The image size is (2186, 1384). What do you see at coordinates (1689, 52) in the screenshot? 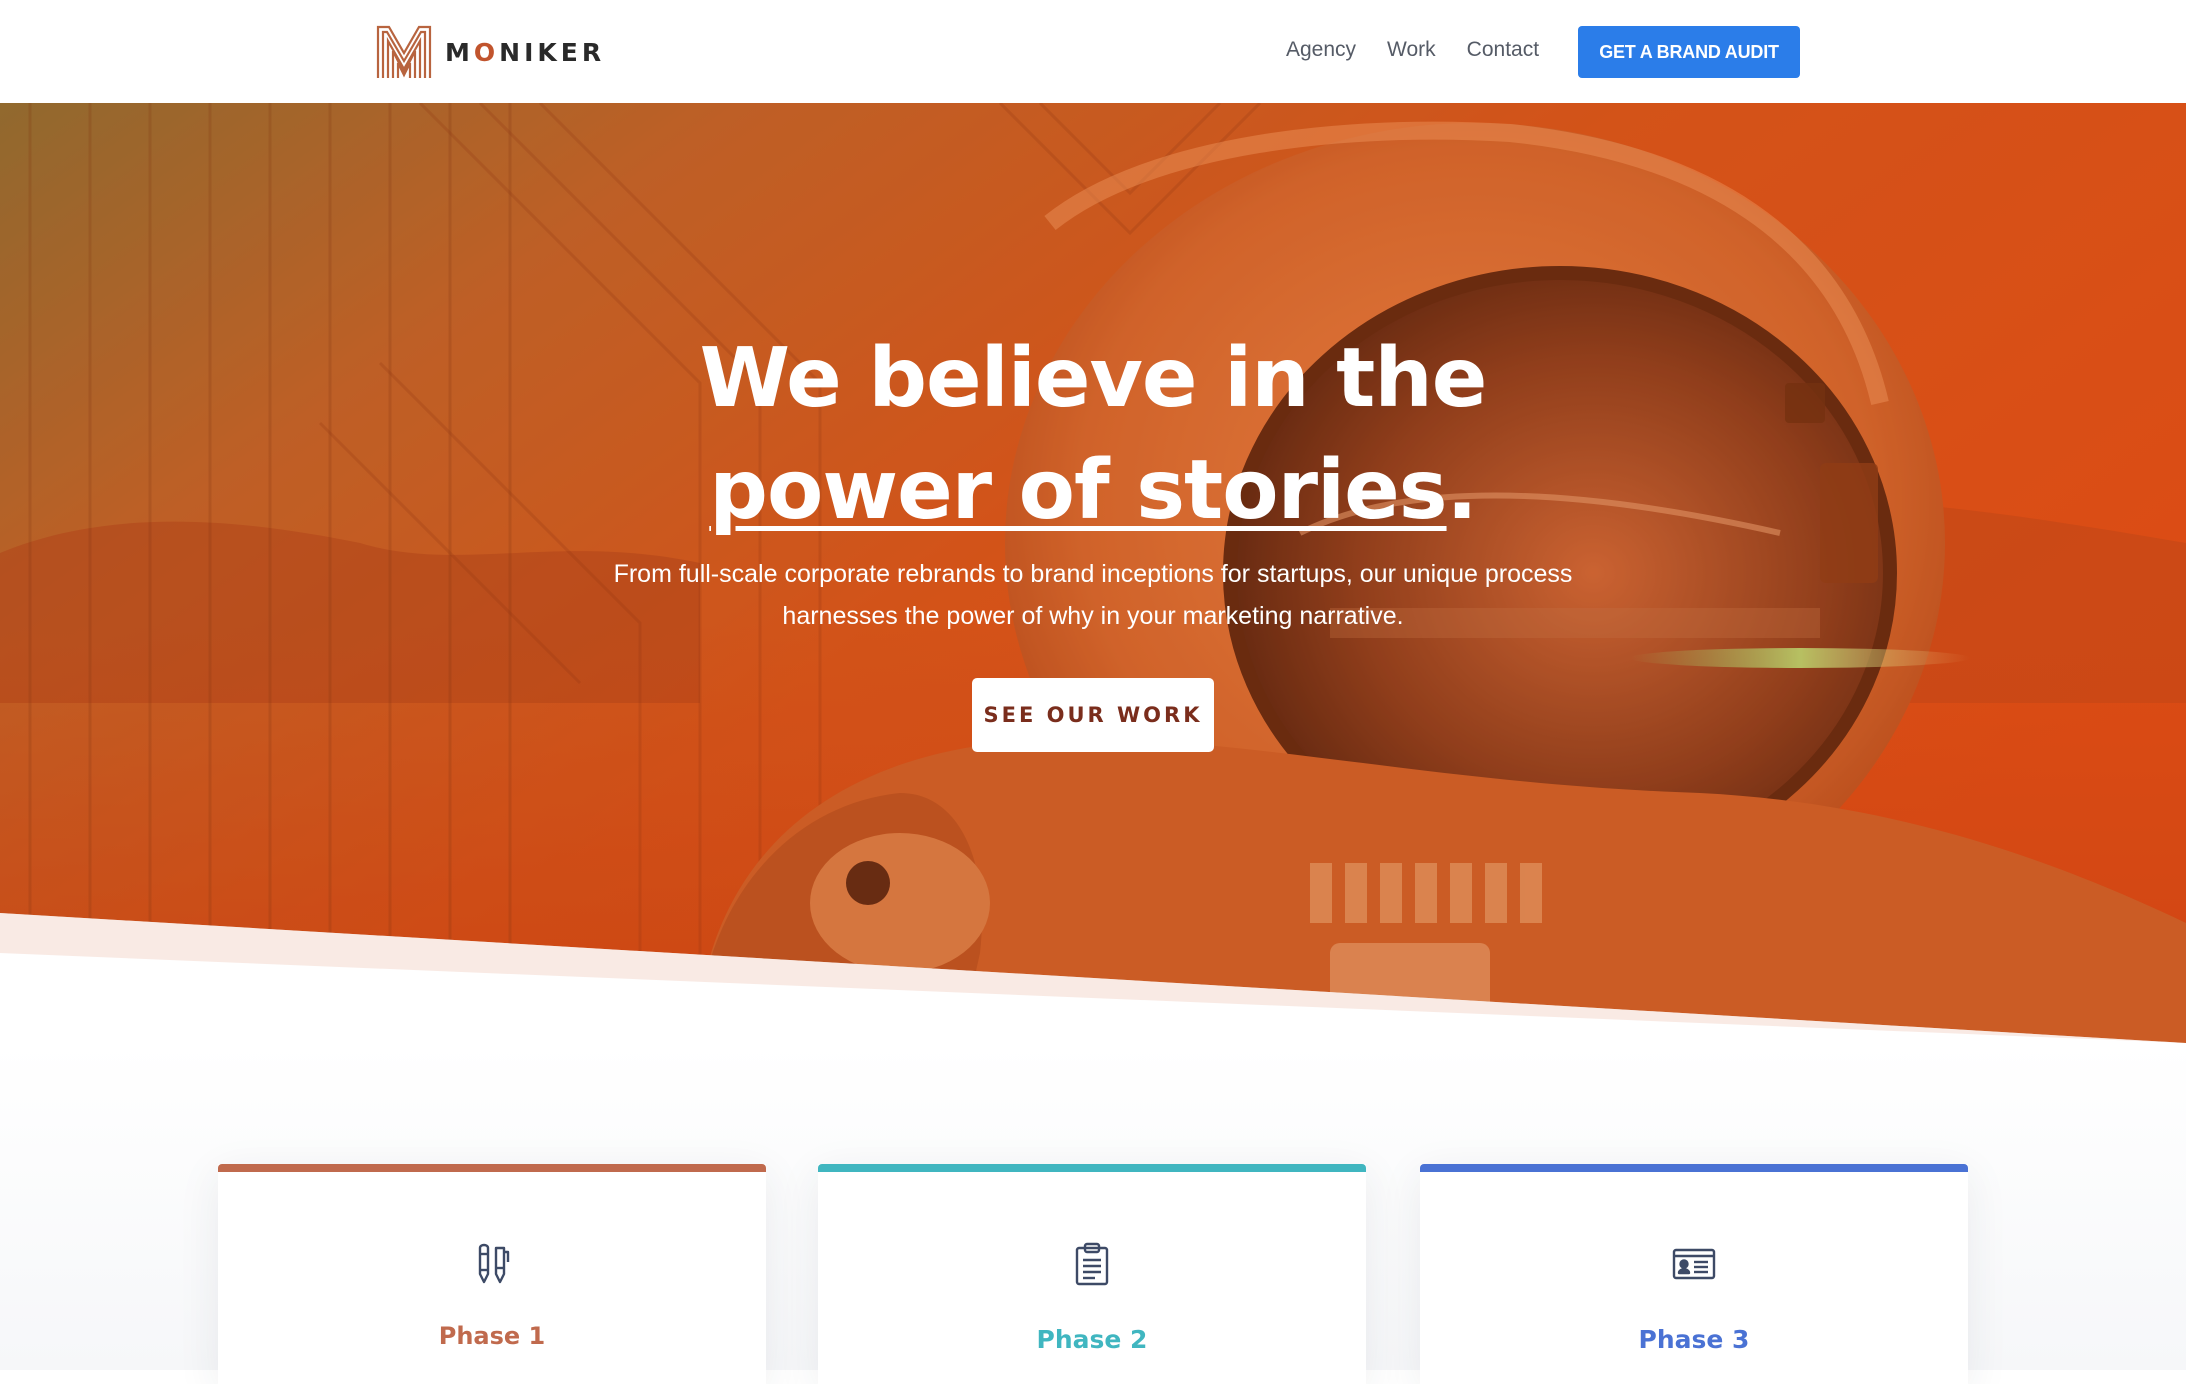
I see `get-brand-audit-button: GET A BRAND AUDIT` at bounding box center [1689, 52].